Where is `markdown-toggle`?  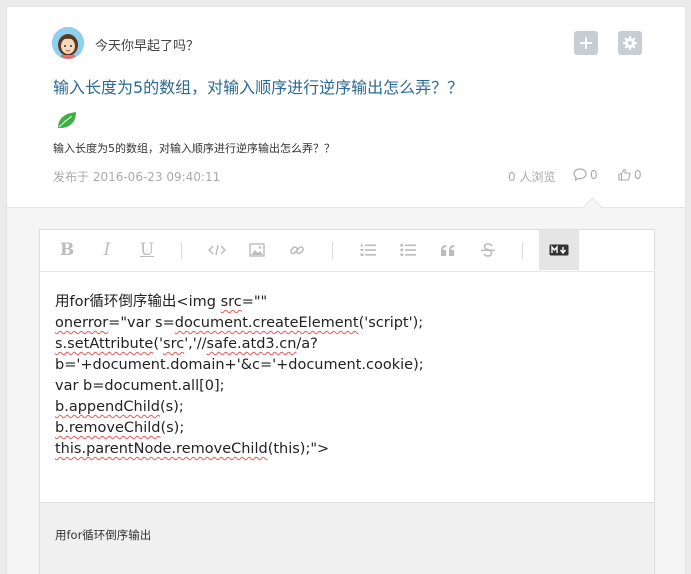 markdown-toggle is located at coordinates (559, 250).